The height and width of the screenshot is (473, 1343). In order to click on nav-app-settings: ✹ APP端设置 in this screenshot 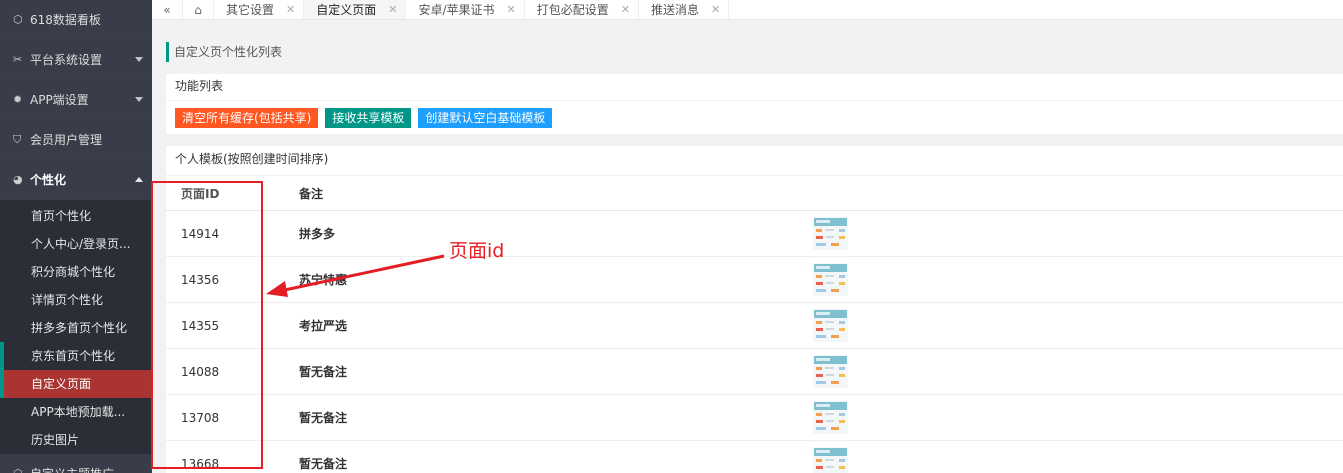, I will do `click(76, 100)`.